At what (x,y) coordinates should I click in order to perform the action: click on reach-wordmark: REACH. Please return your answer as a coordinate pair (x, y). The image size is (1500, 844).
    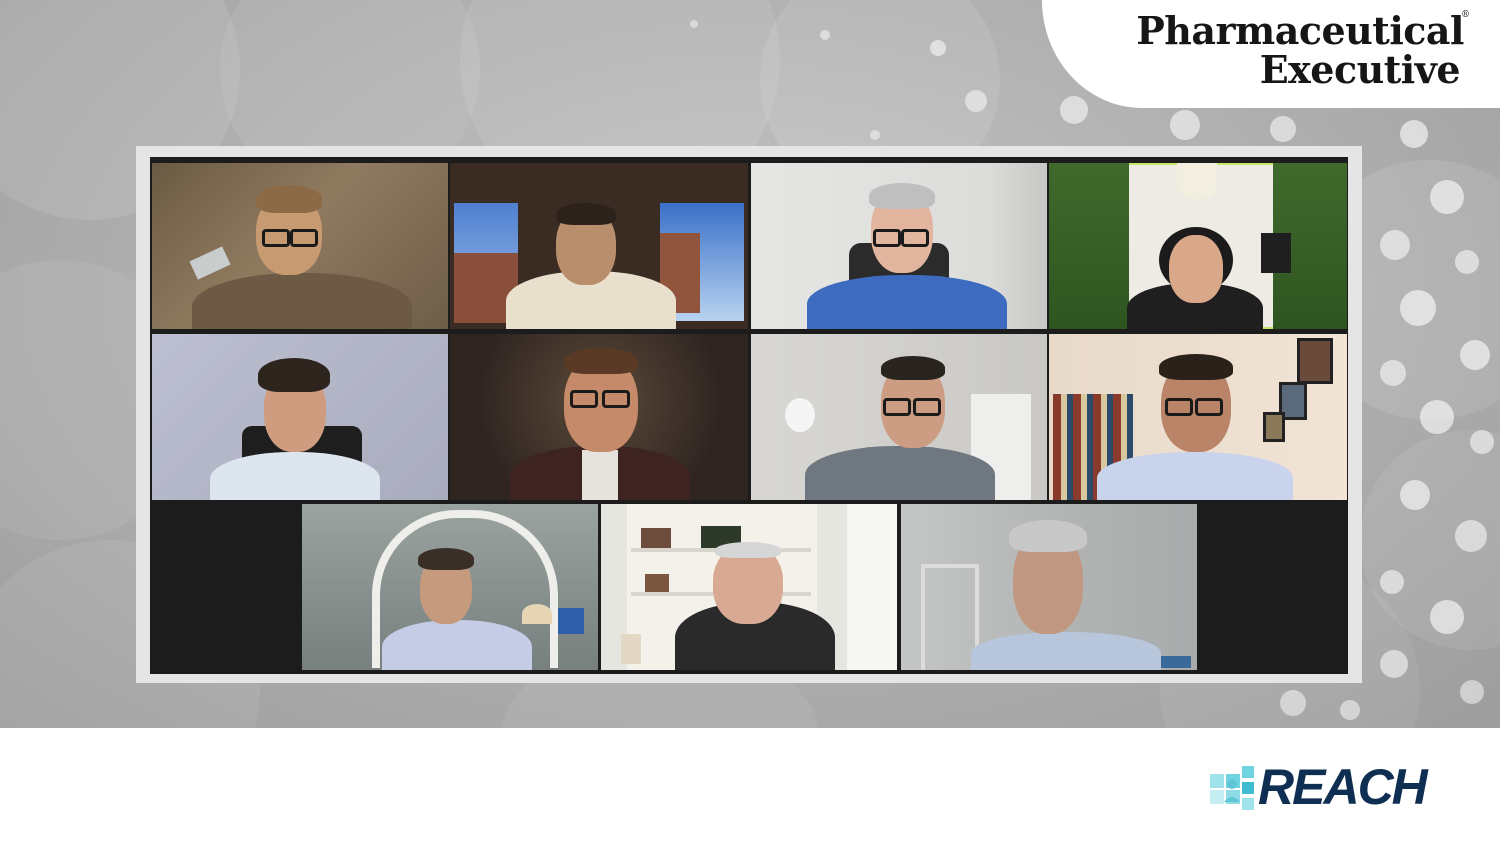
    Looking at the image, I should click on (1343, 787).